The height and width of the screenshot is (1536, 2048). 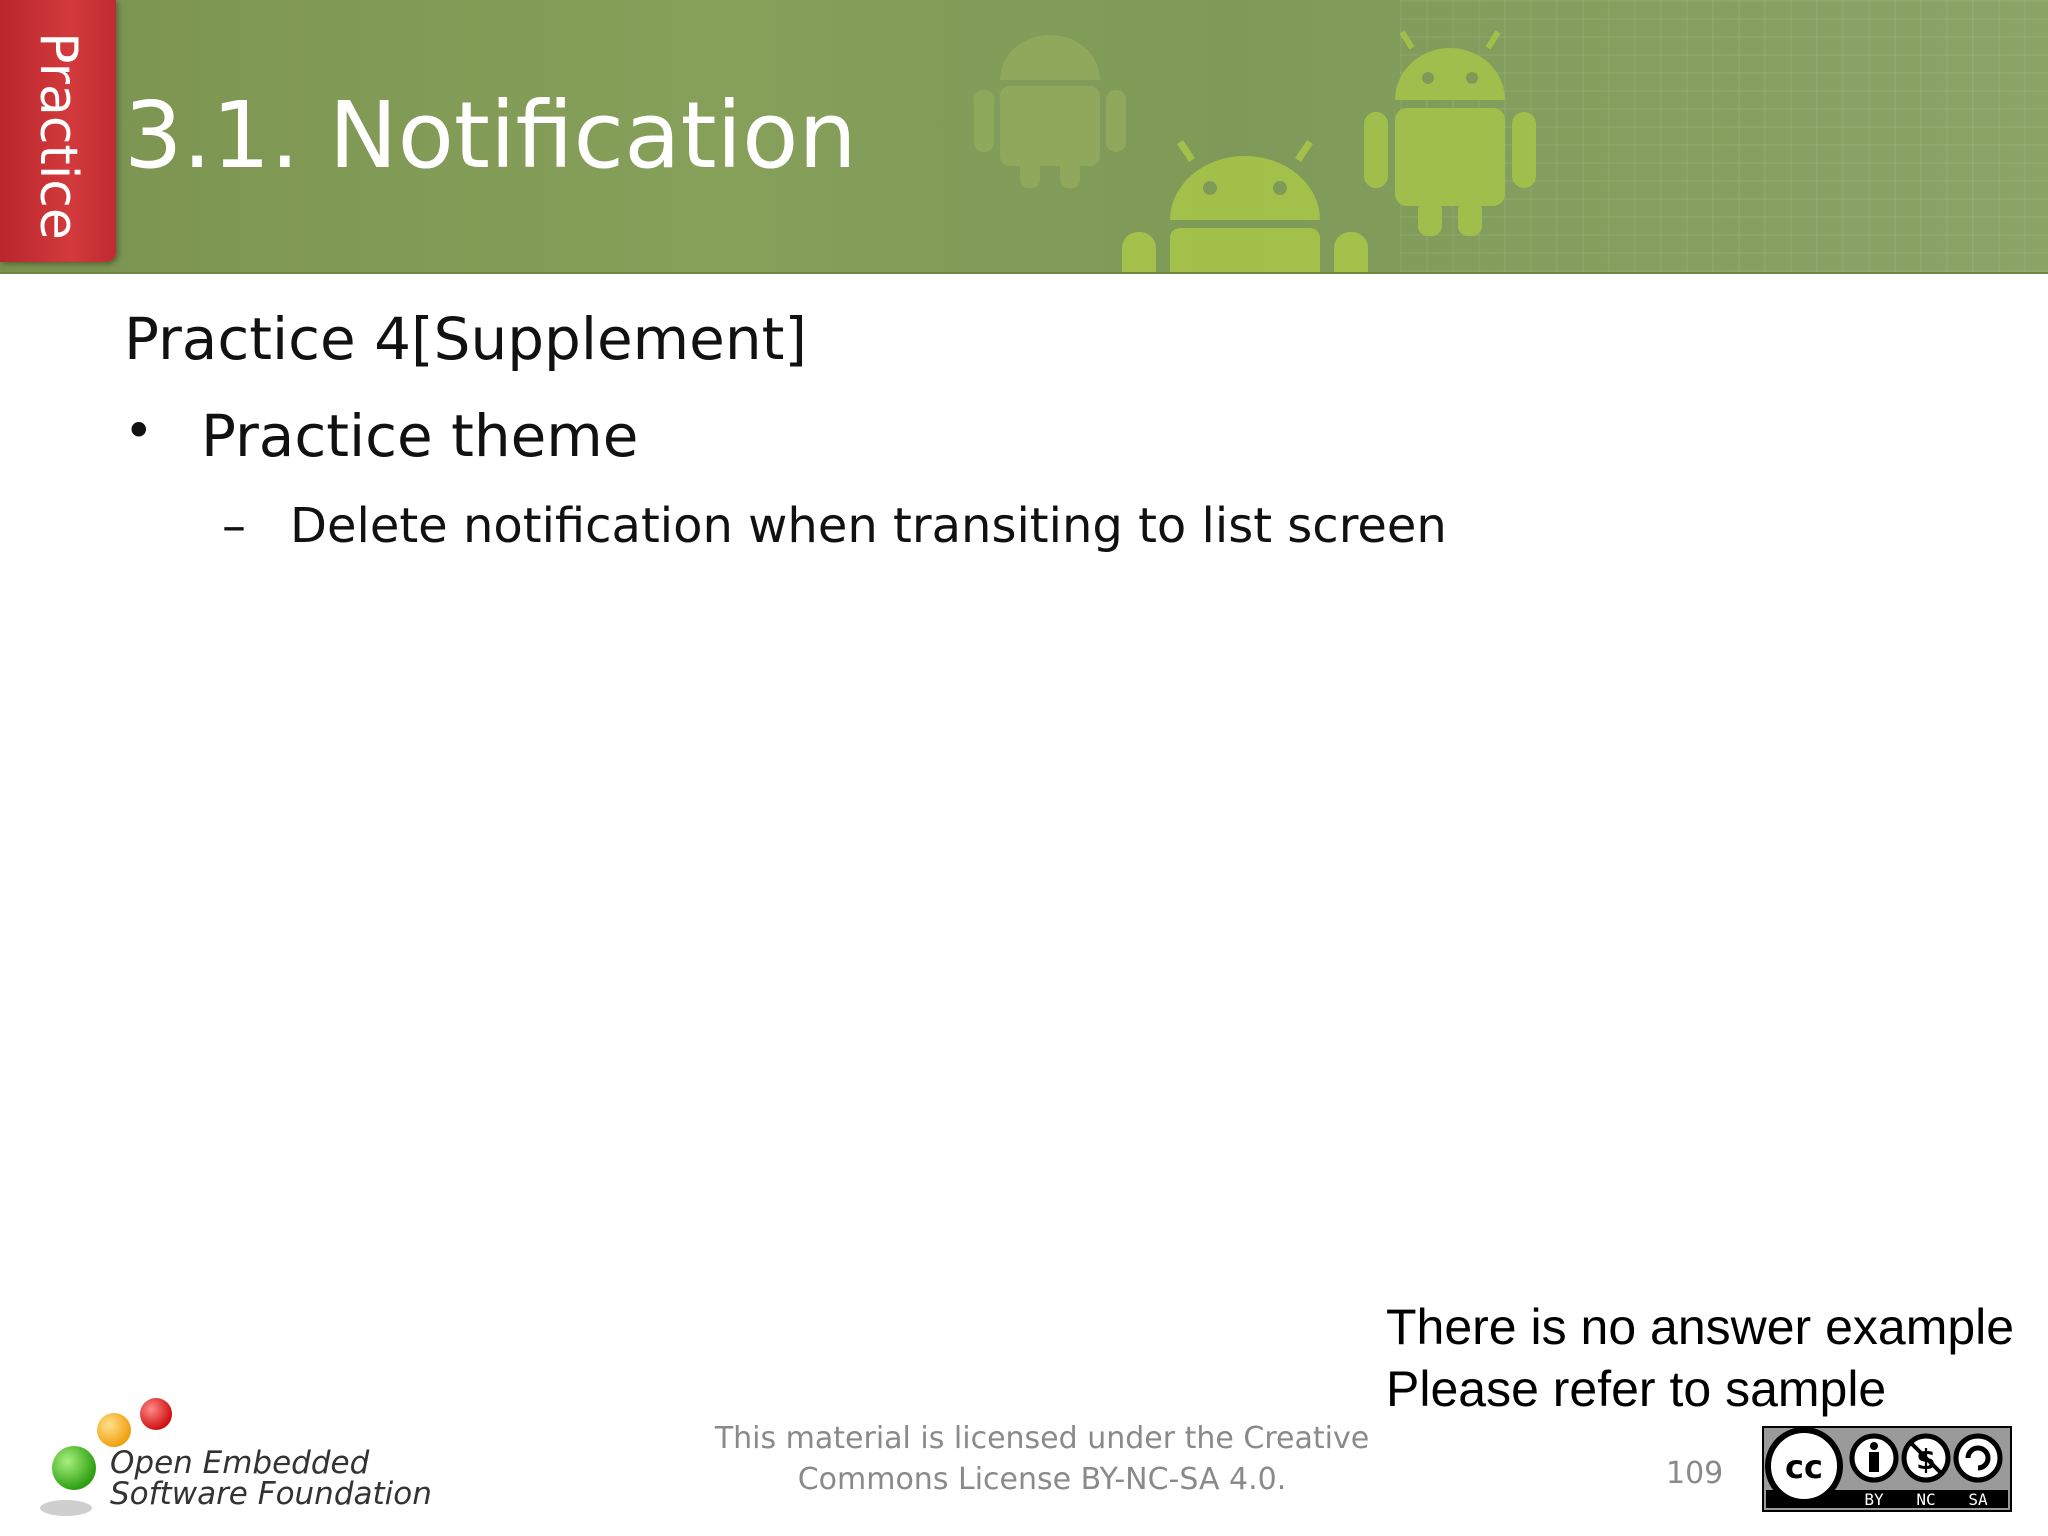 What do you see at coordinates (240, 1463) in the screenshot?
I see `logo-line-1: Open Embedded` at bounding box center [240, 1463].